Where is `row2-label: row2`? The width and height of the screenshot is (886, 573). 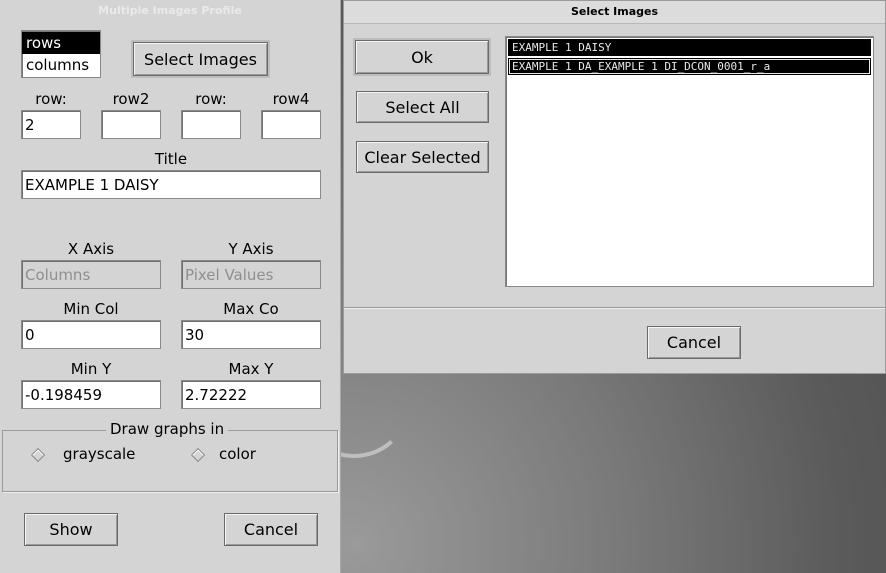
row2-label: row2 is located at coordinates (131, 99).